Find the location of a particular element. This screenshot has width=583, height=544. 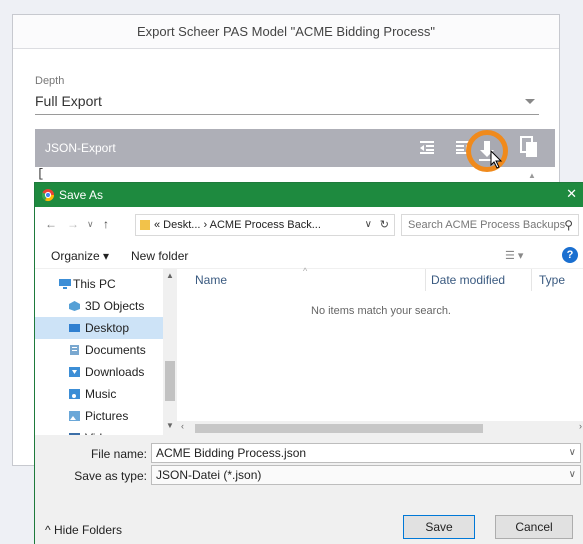

cancel-button: Cancel is located at coordinates (534, 527).